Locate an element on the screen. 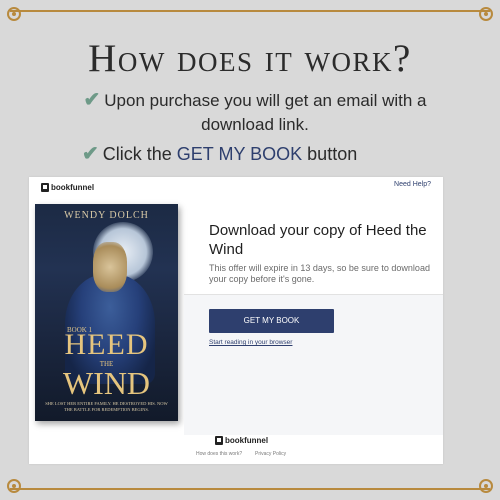 This screenshot has height=500, width=500. cover-title-line1: HEED is located at coordinates (106, 344).